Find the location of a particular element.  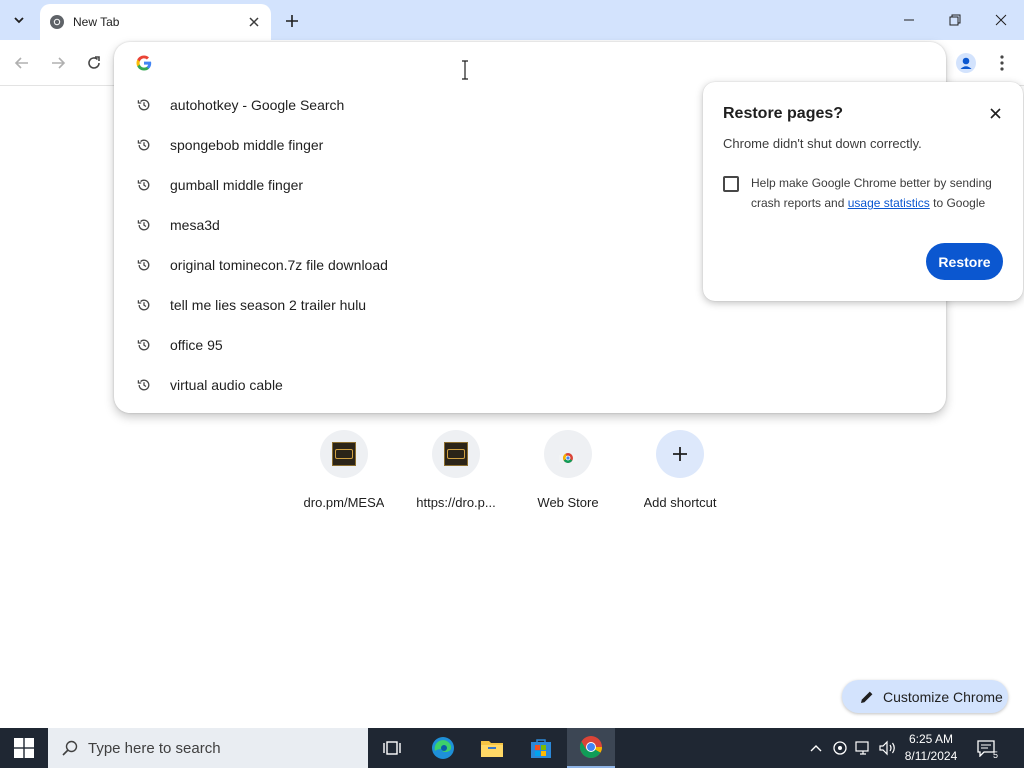

new-tab-button is located at coordinates (292, 21).